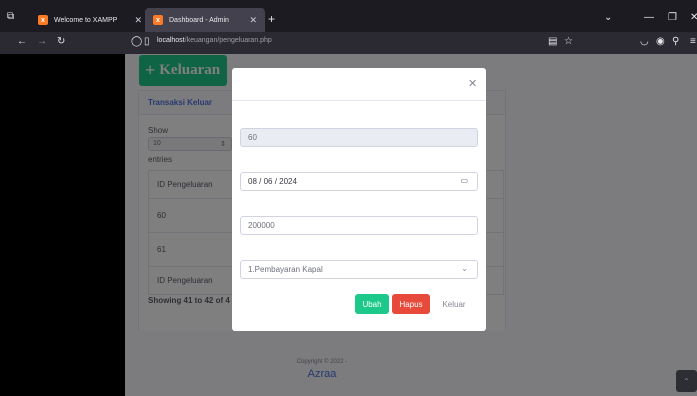  I want to click on amount-value: 200000, so click(261, 225).